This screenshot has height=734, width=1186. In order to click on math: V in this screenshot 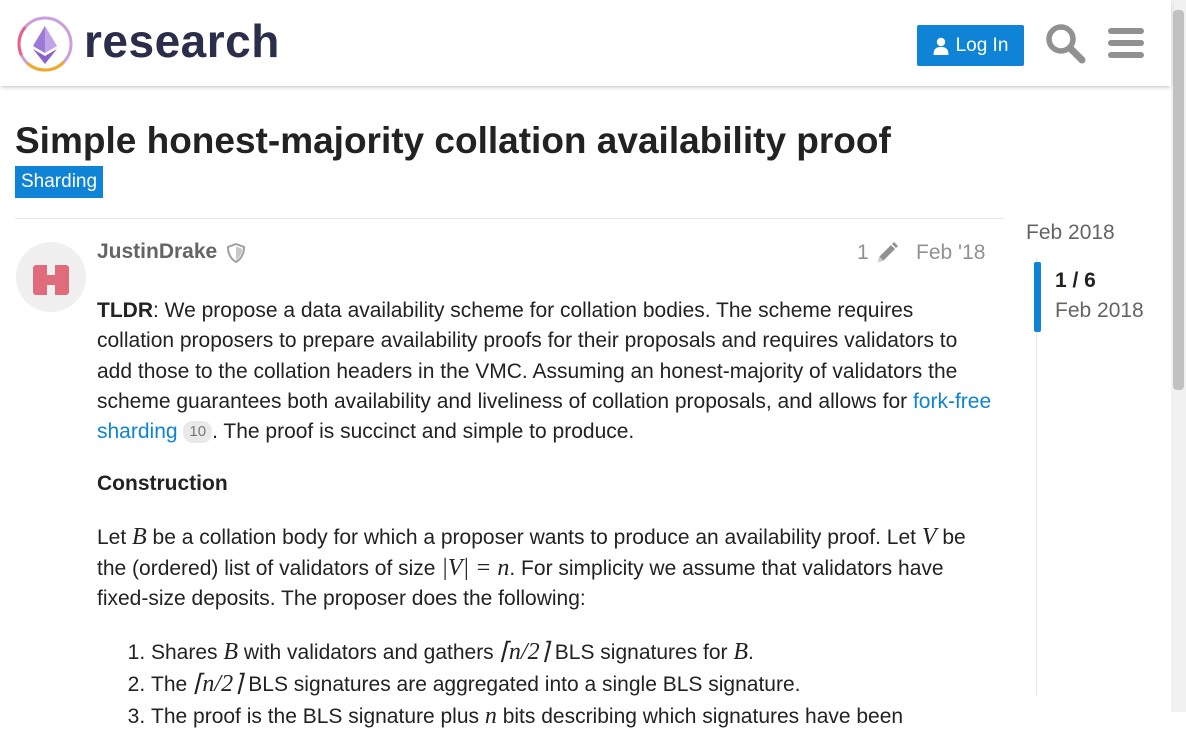, I will do `click(929, 536)`.